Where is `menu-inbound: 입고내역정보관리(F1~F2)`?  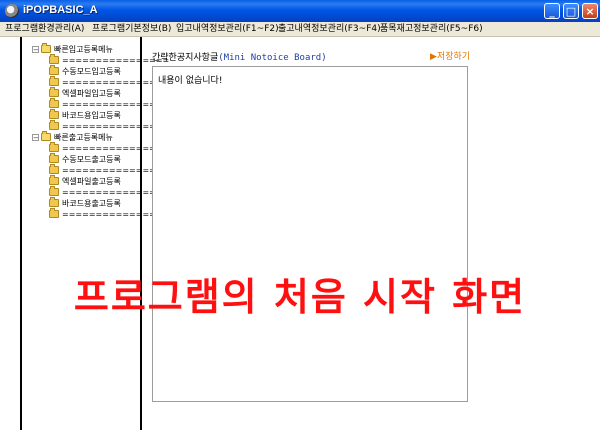 menu-inbound: 입고내역정보관리(F1~F2) is located at coordinates (227, 29).